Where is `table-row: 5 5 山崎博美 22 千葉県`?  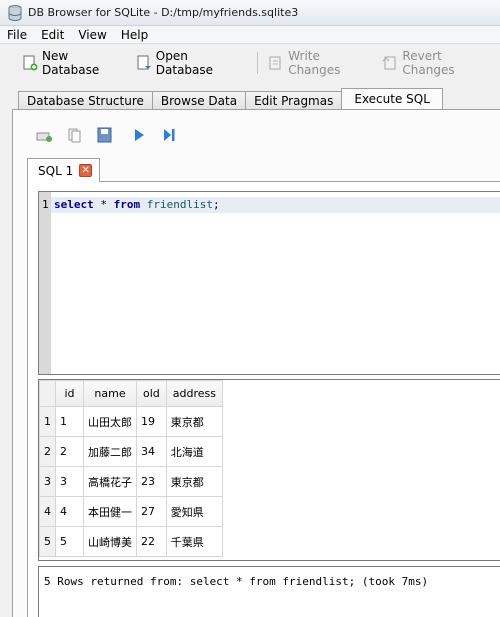 table-row: 5 5 山崎博美 22 千葉県 is located at coordinates (131, 541).